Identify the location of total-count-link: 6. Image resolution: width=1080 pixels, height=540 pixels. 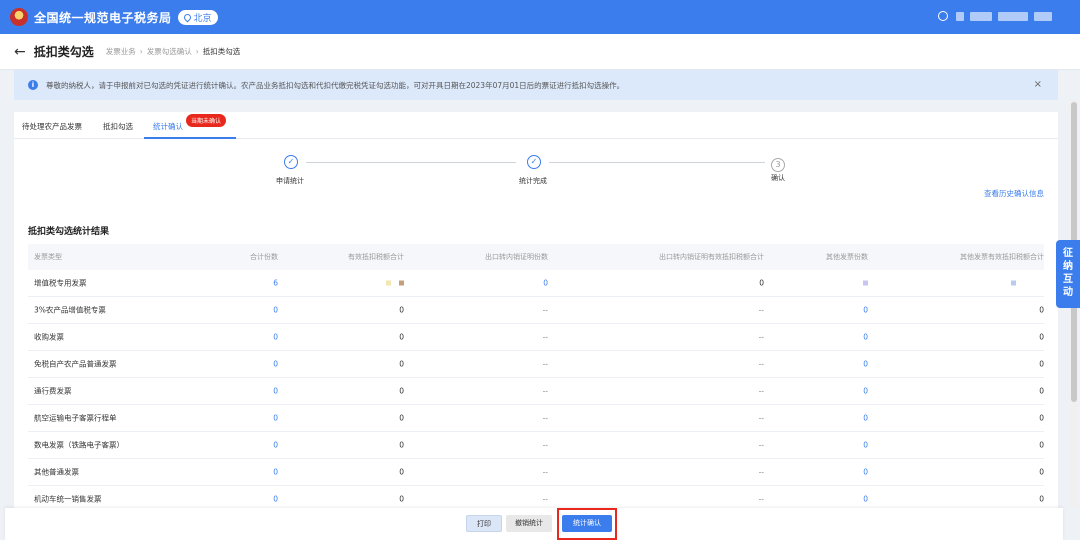
(275, 283).